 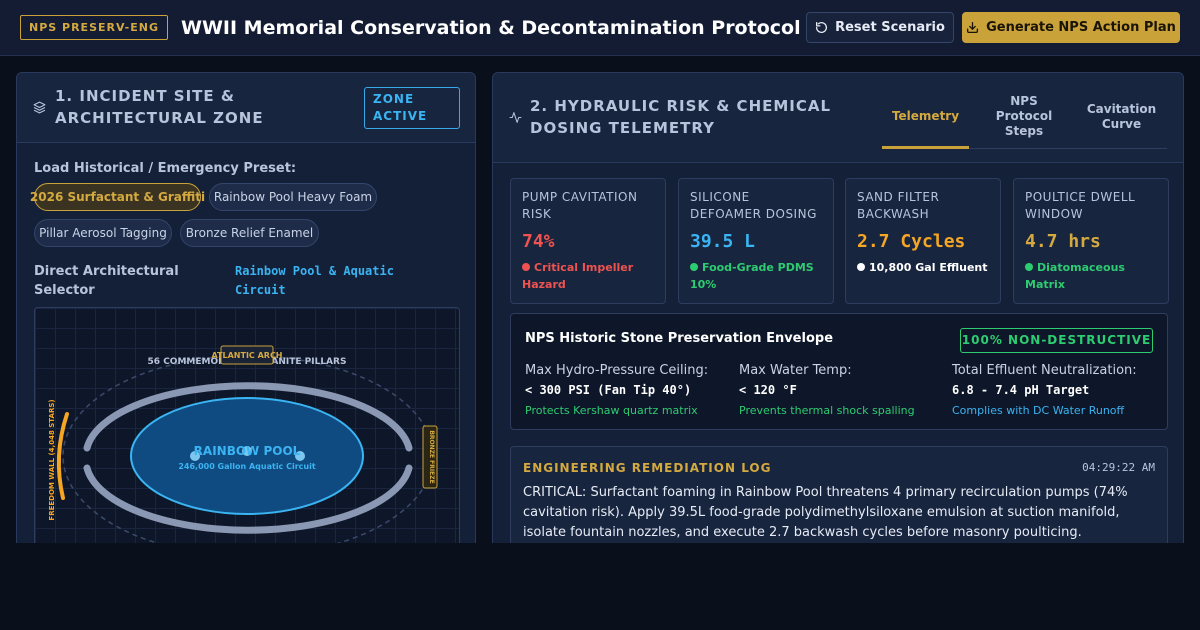 What do you see at coordinates (753, 205) in the screenshot?
I see `metric-label: SILICONE DEFOAMER DOSING` at bounding box center [753, 205].